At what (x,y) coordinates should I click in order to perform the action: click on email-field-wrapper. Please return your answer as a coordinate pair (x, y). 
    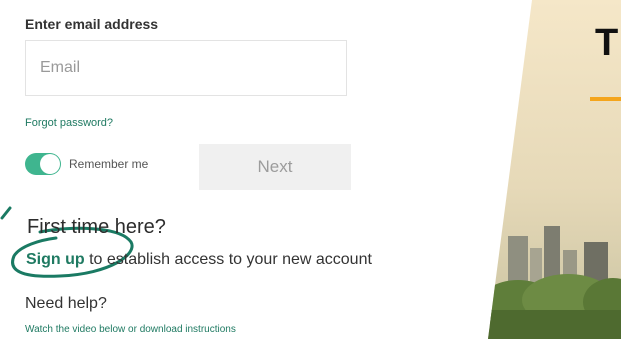
    Looking at the image, I should click on (186, 68).